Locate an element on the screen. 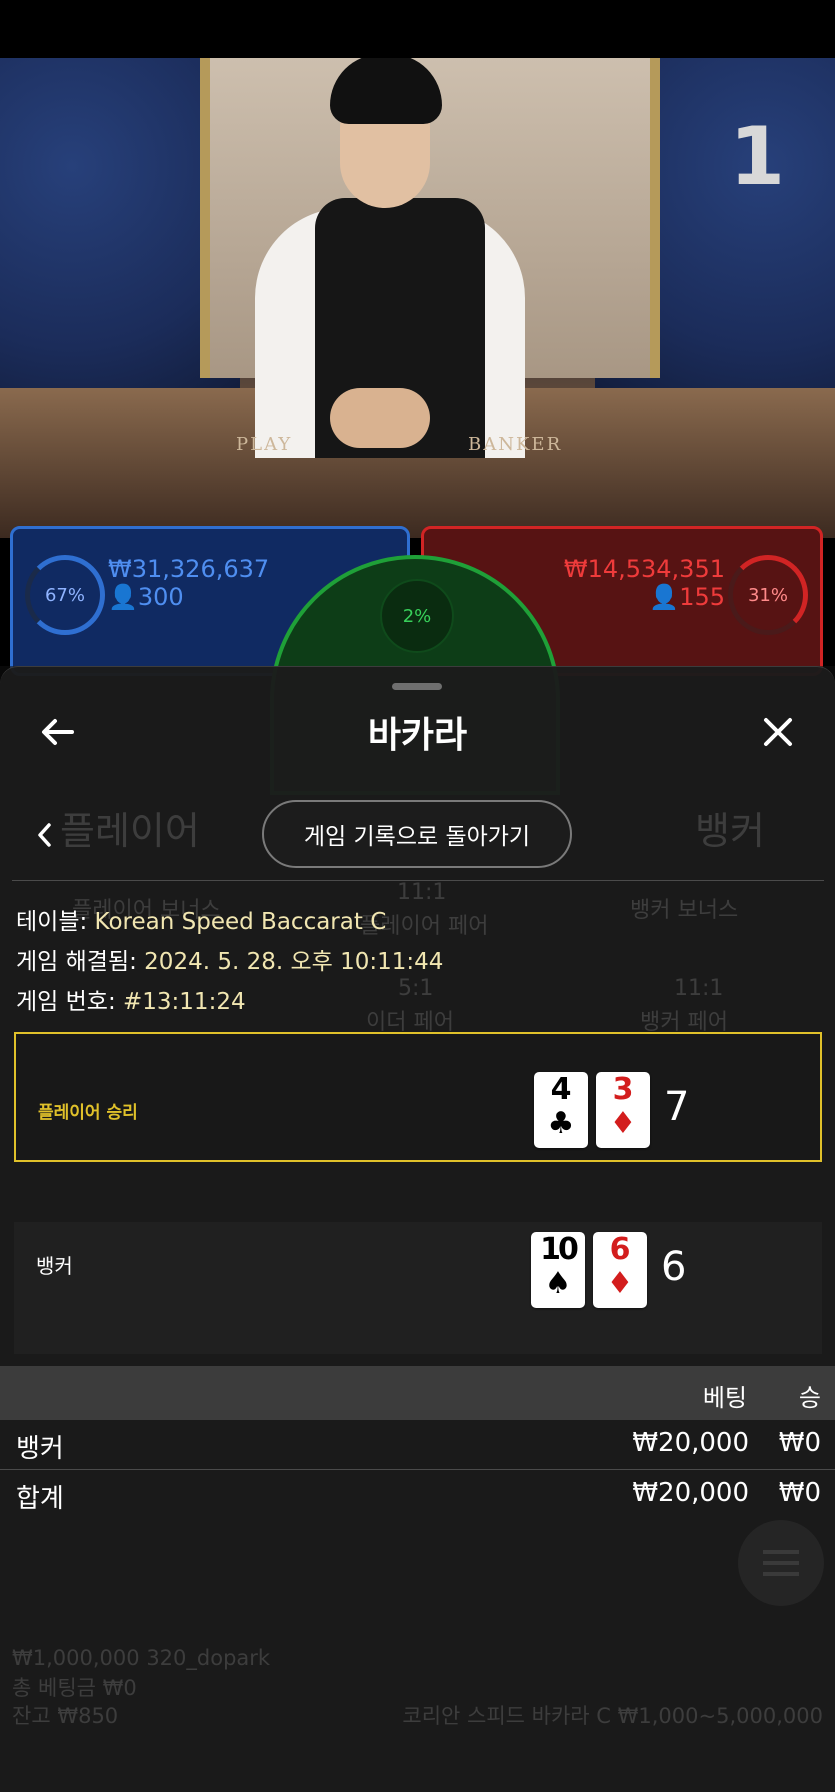 Image resolution: width=835 pixels, height=1792 pixels. sheet-title: 바카라 is located at coordinates (417, 735).